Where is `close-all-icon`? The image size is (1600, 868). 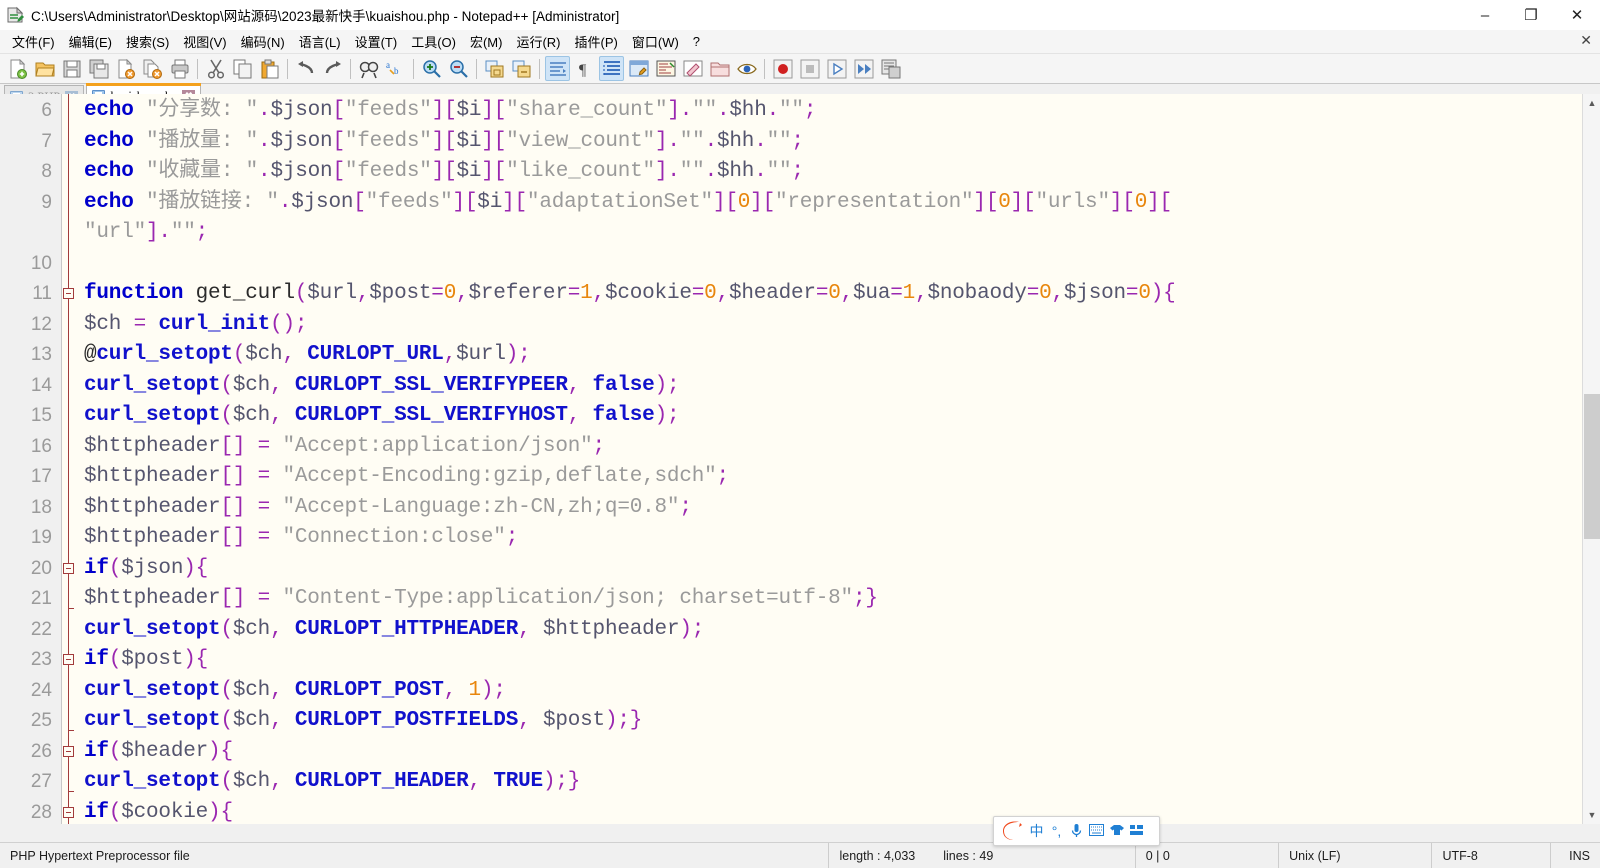
close-all-icon is located at coordinates (152, 68).